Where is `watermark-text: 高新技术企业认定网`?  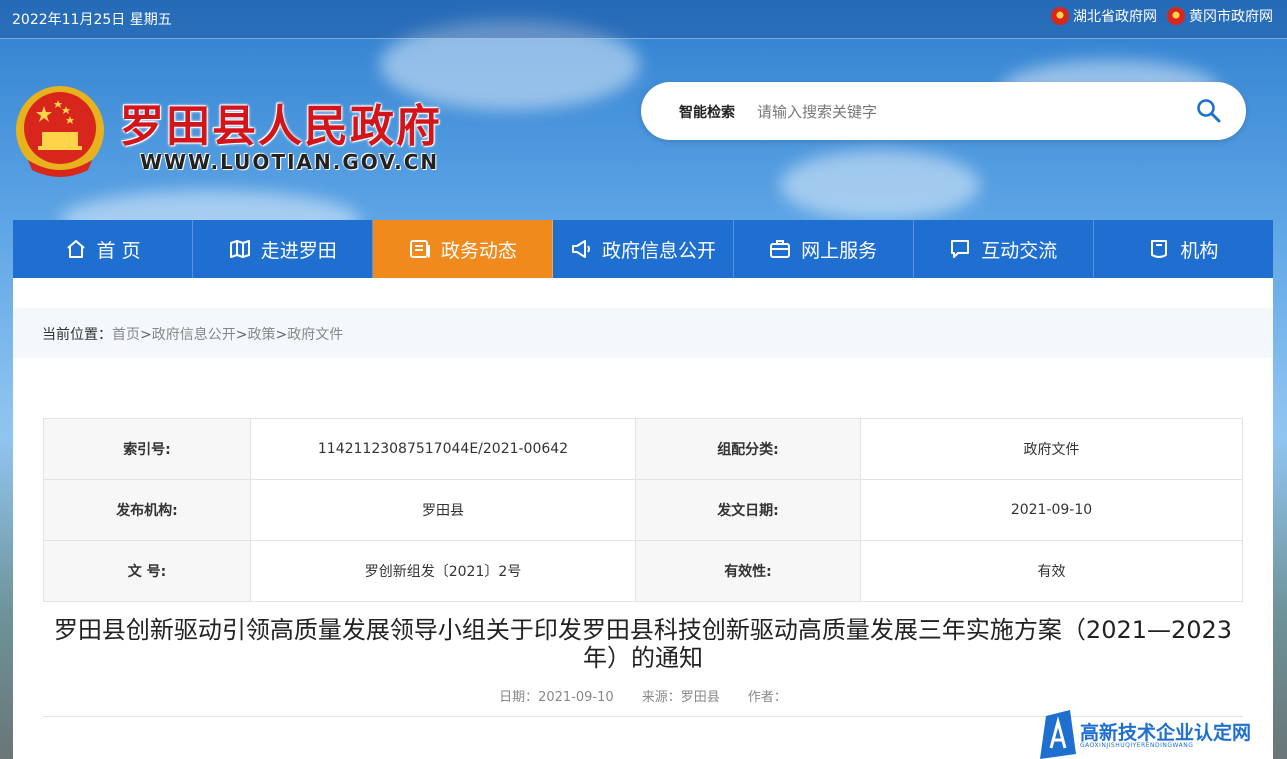 watermark-text: 高新技术企业认定网 is located at coordinates (1166, 733).